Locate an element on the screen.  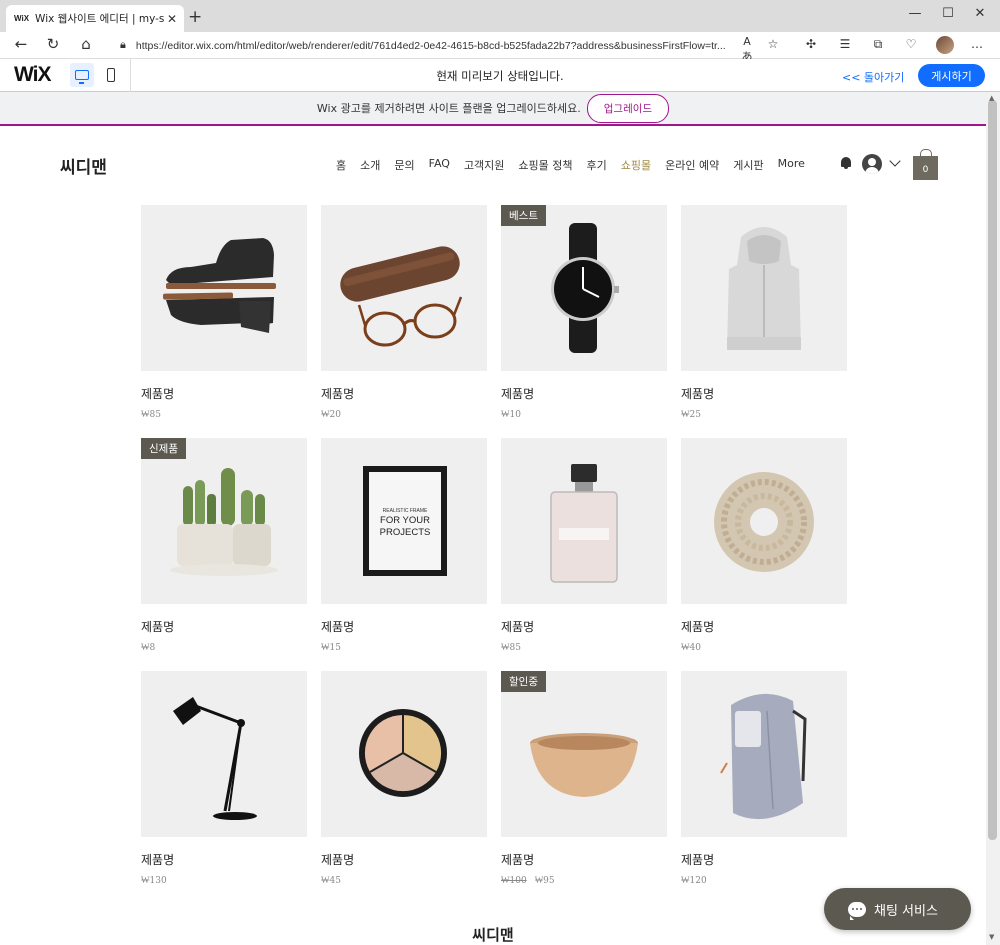
nav-board: 게시판 is located at coordinates (748, 165).